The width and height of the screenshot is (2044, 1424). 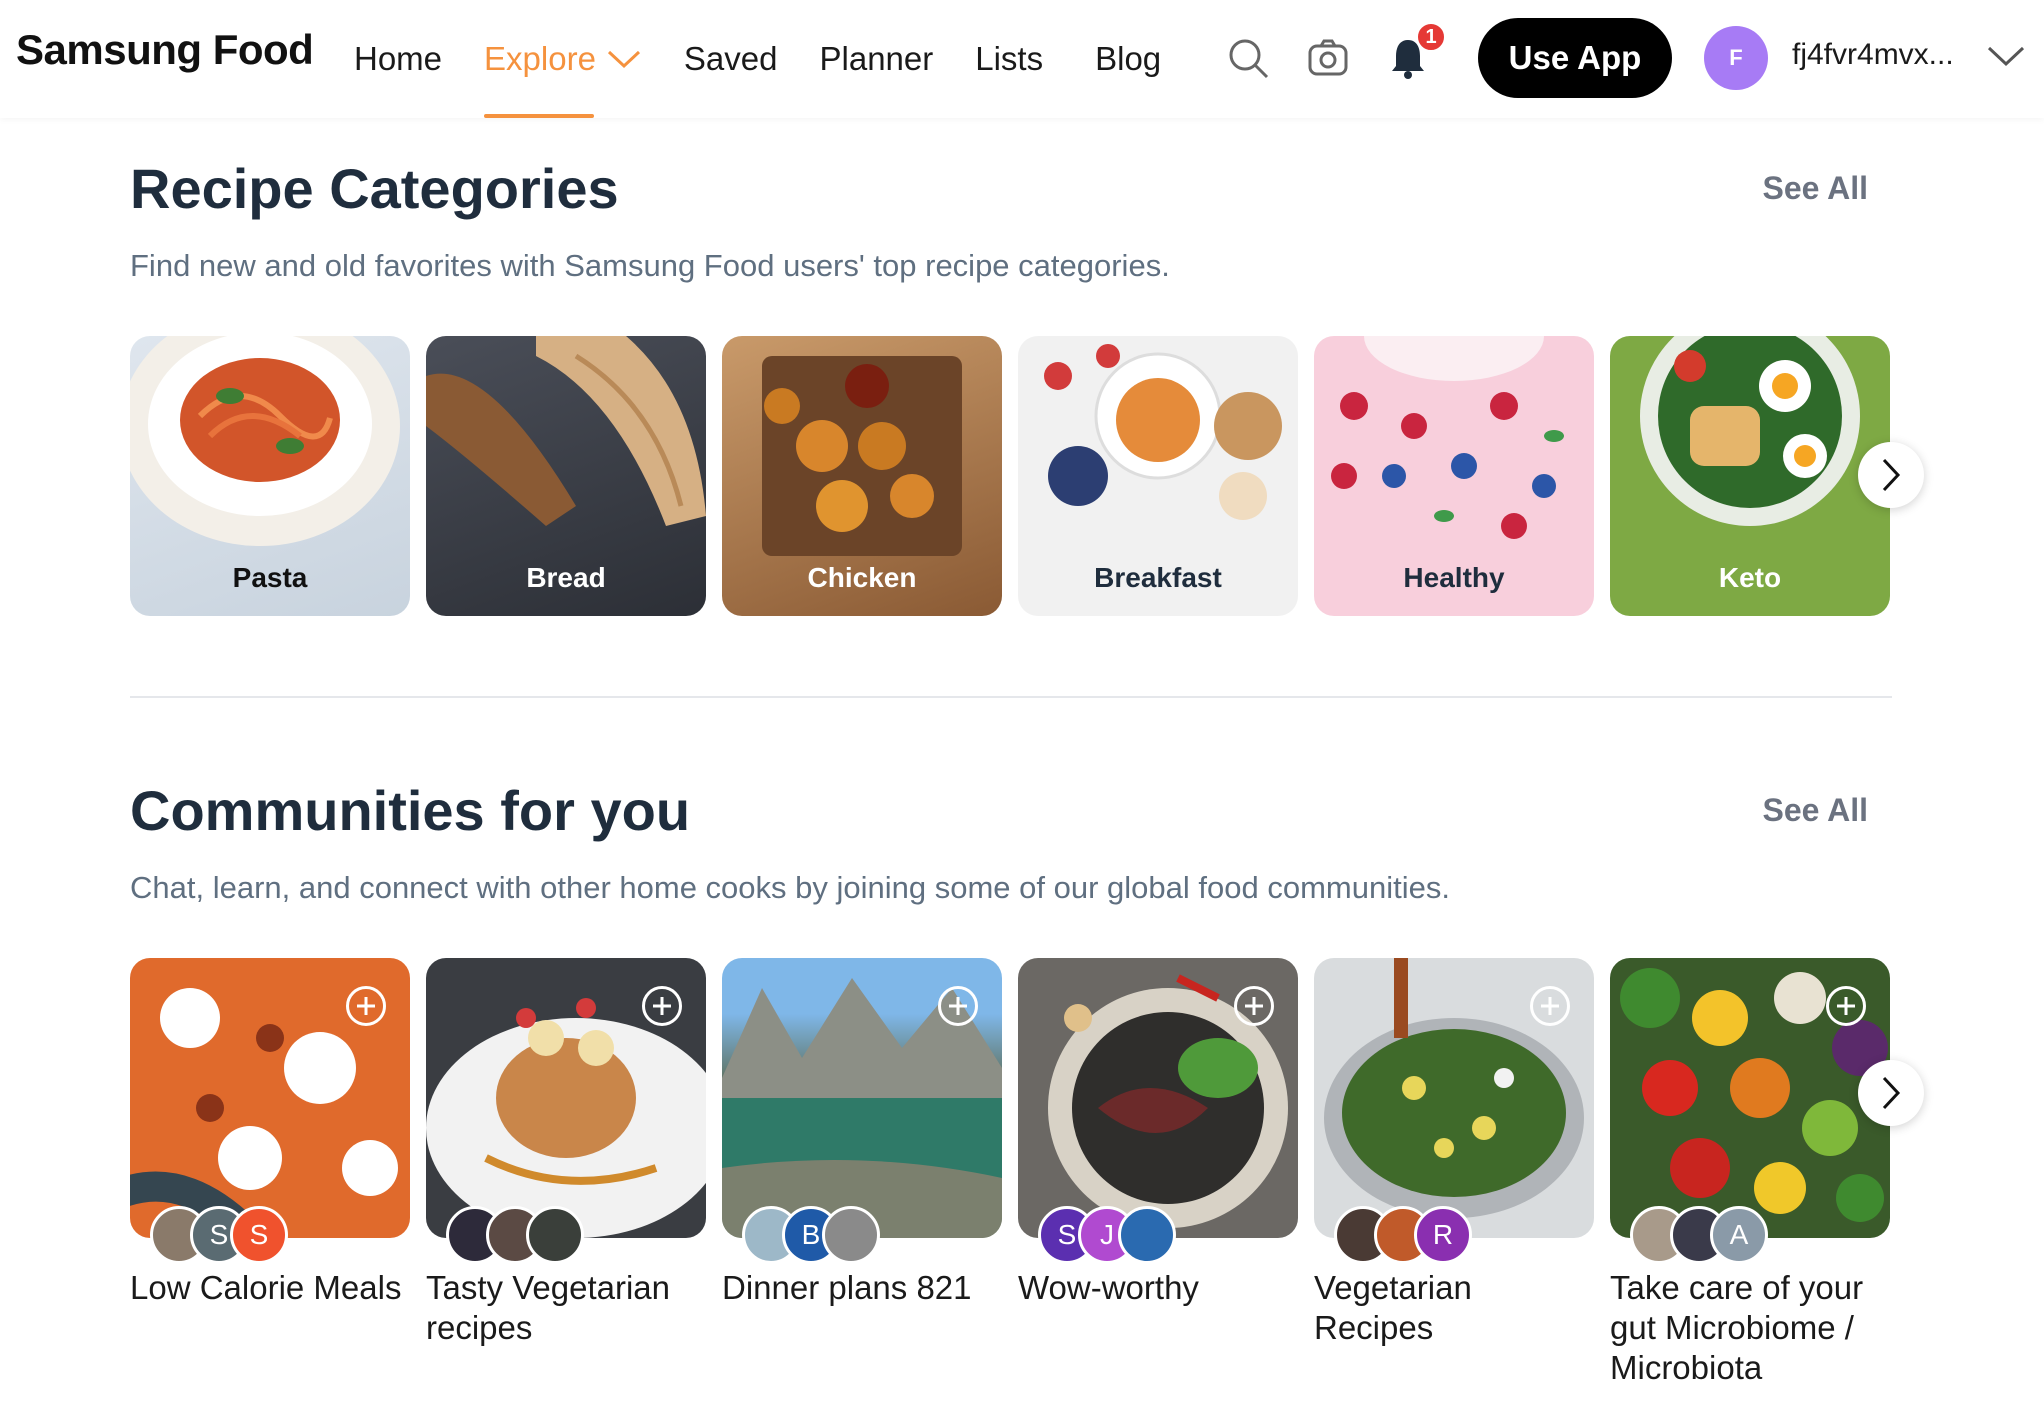 I want to click on recipe-categories-title: Recipe Categories, so click(x=374, y=188).